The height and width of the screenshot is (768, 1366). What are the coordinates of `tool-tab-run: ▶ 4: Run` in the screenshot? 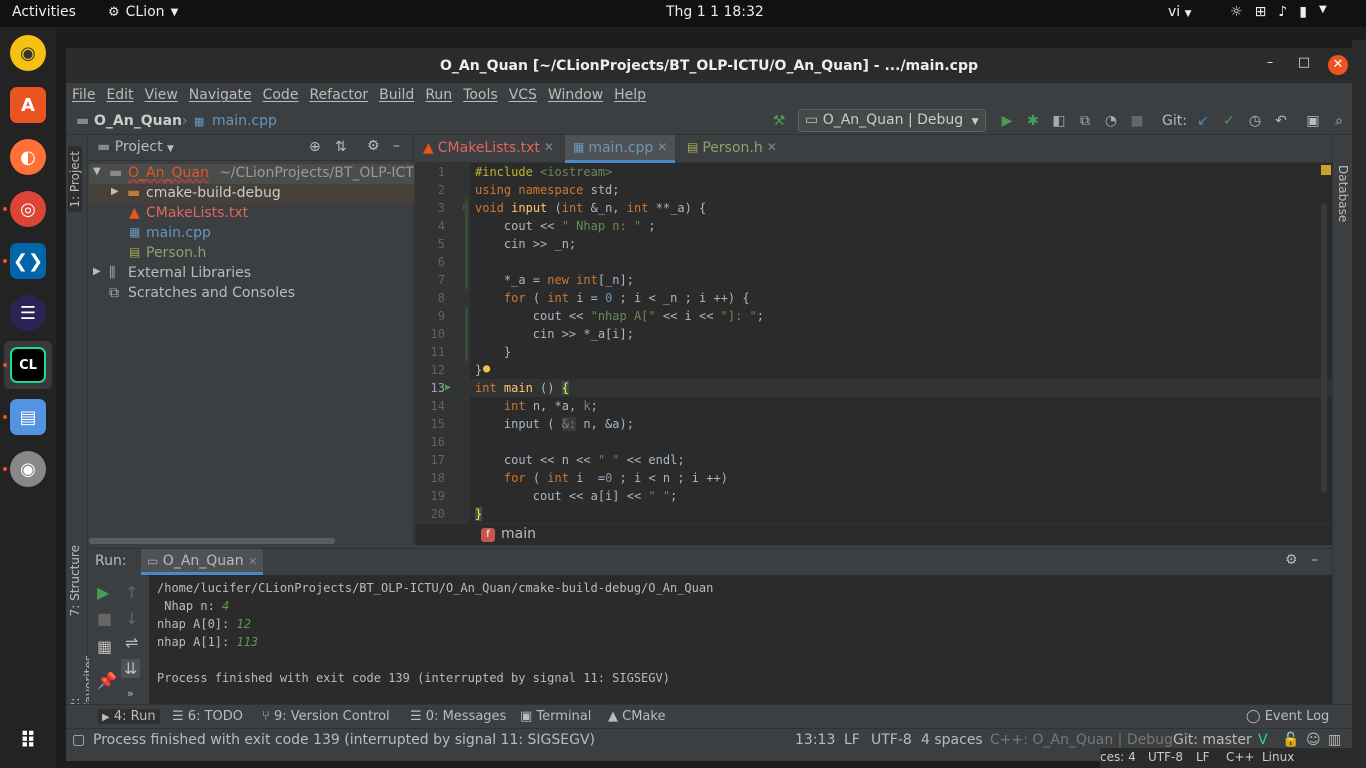 It's located at (129, 716).